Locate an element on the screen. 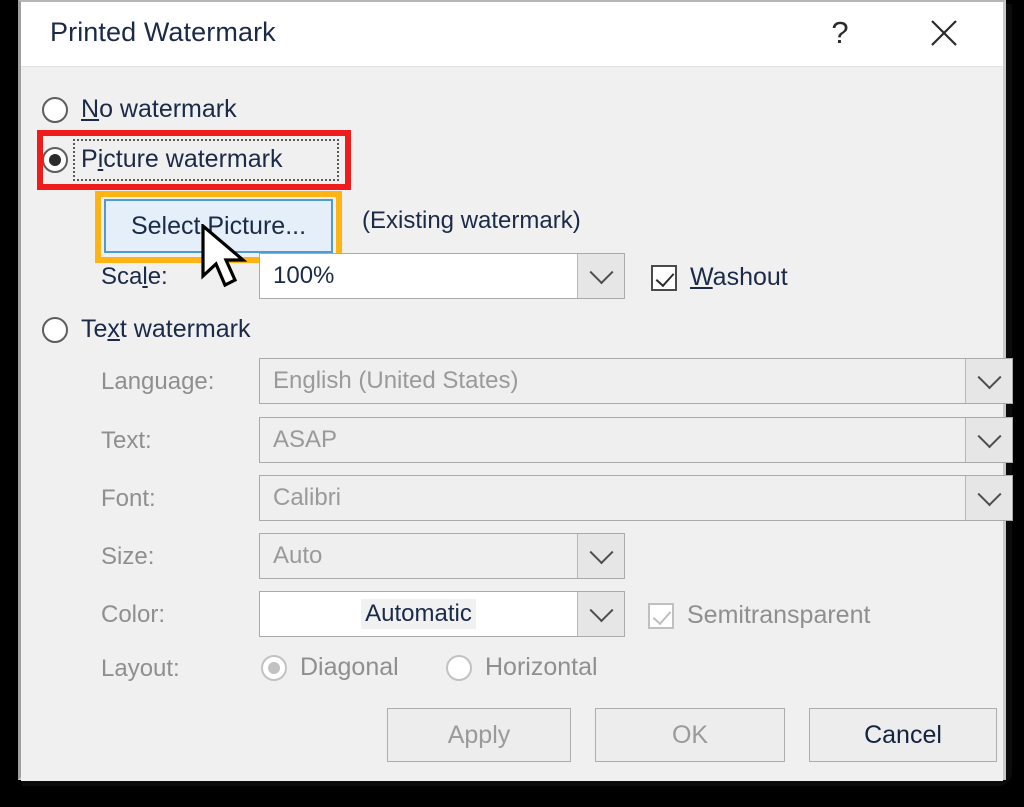 This screenshot has height=807, width=1024. size-value: Auto is located at coordinates (298, 555).